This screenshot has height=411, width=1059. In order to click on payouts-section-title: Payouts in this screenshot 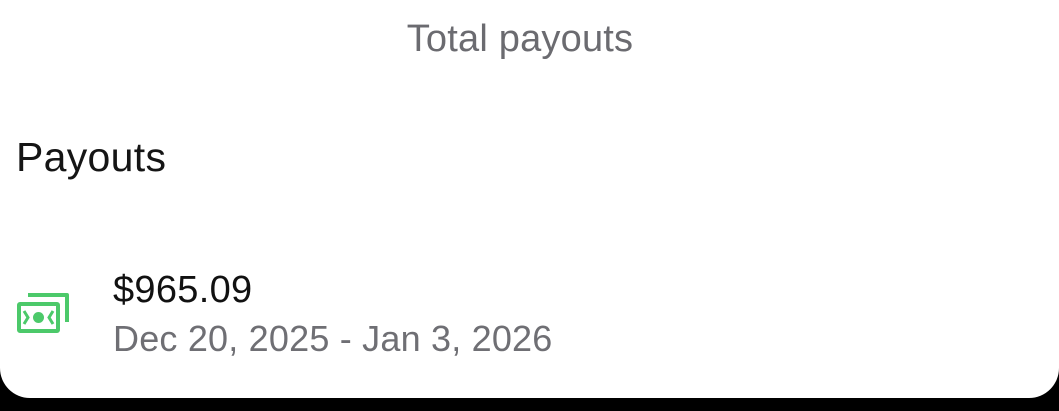, I will do `click(91, 157)`.